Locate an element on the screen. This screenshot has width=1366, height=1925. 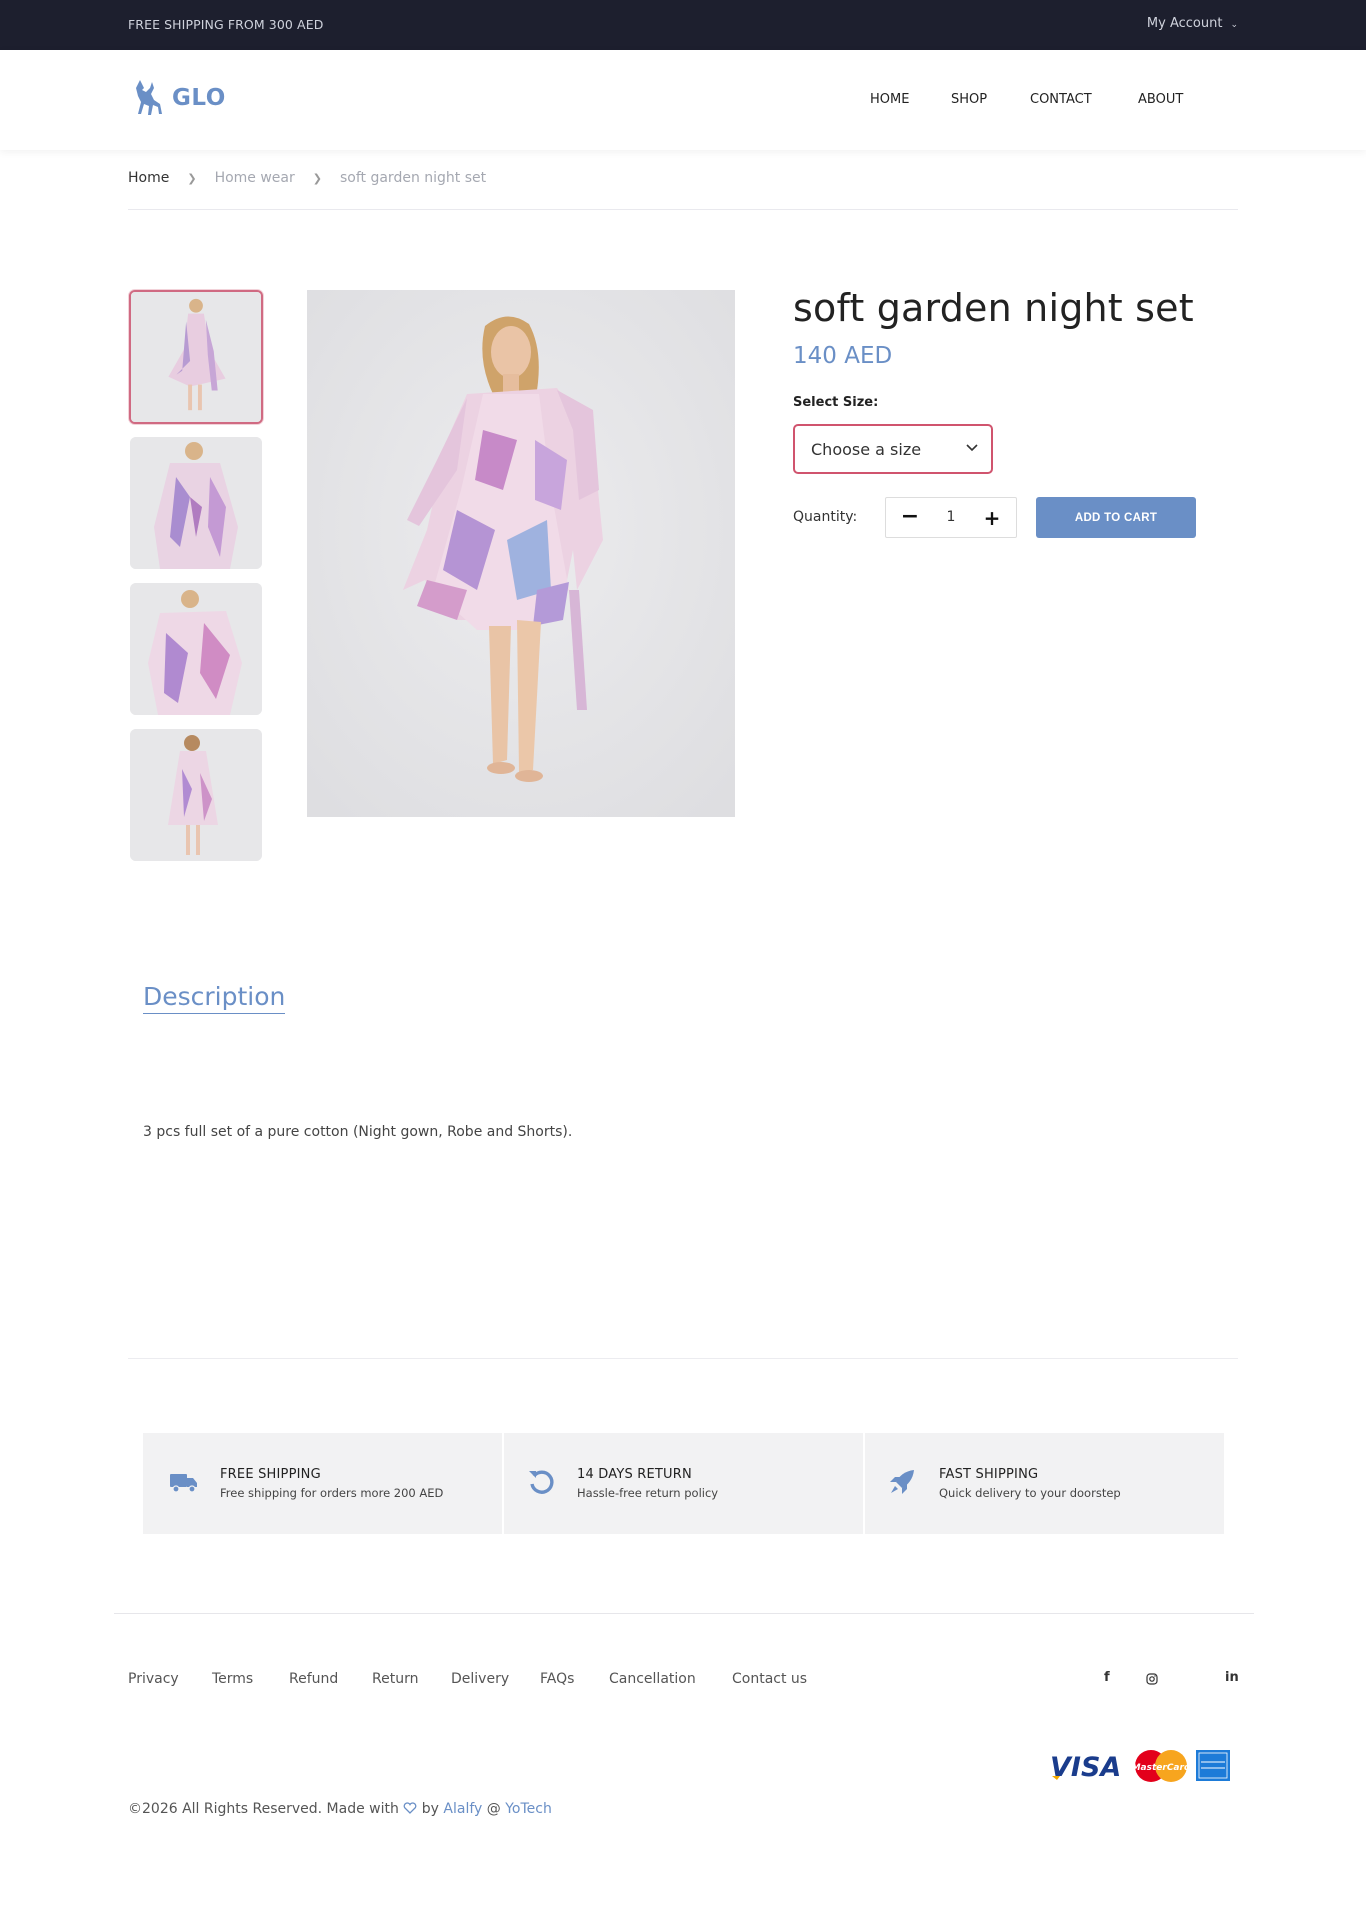
footer-link-refund: Refund is located at coordinates (313, 1679).